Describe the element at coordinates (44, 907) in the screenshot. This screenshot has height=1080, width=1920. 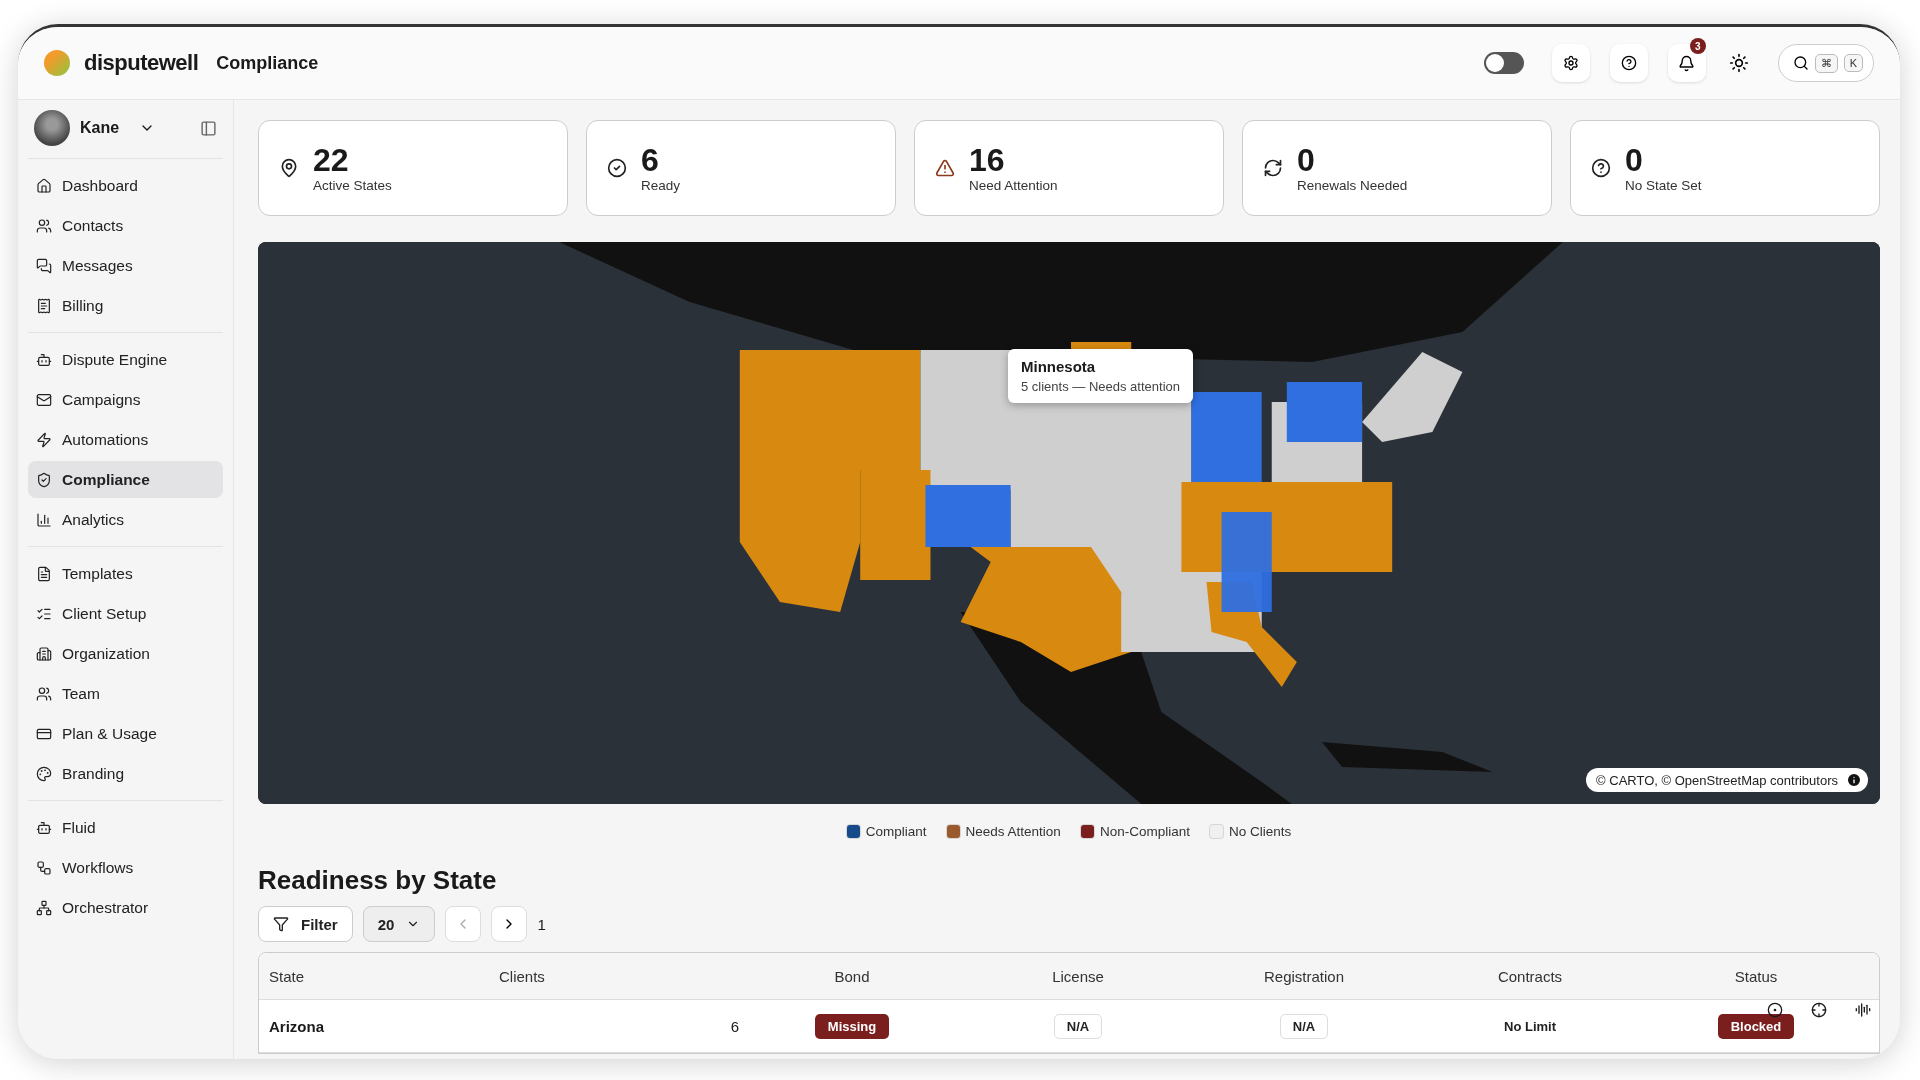
I see `hierarchy-icon` at that location.